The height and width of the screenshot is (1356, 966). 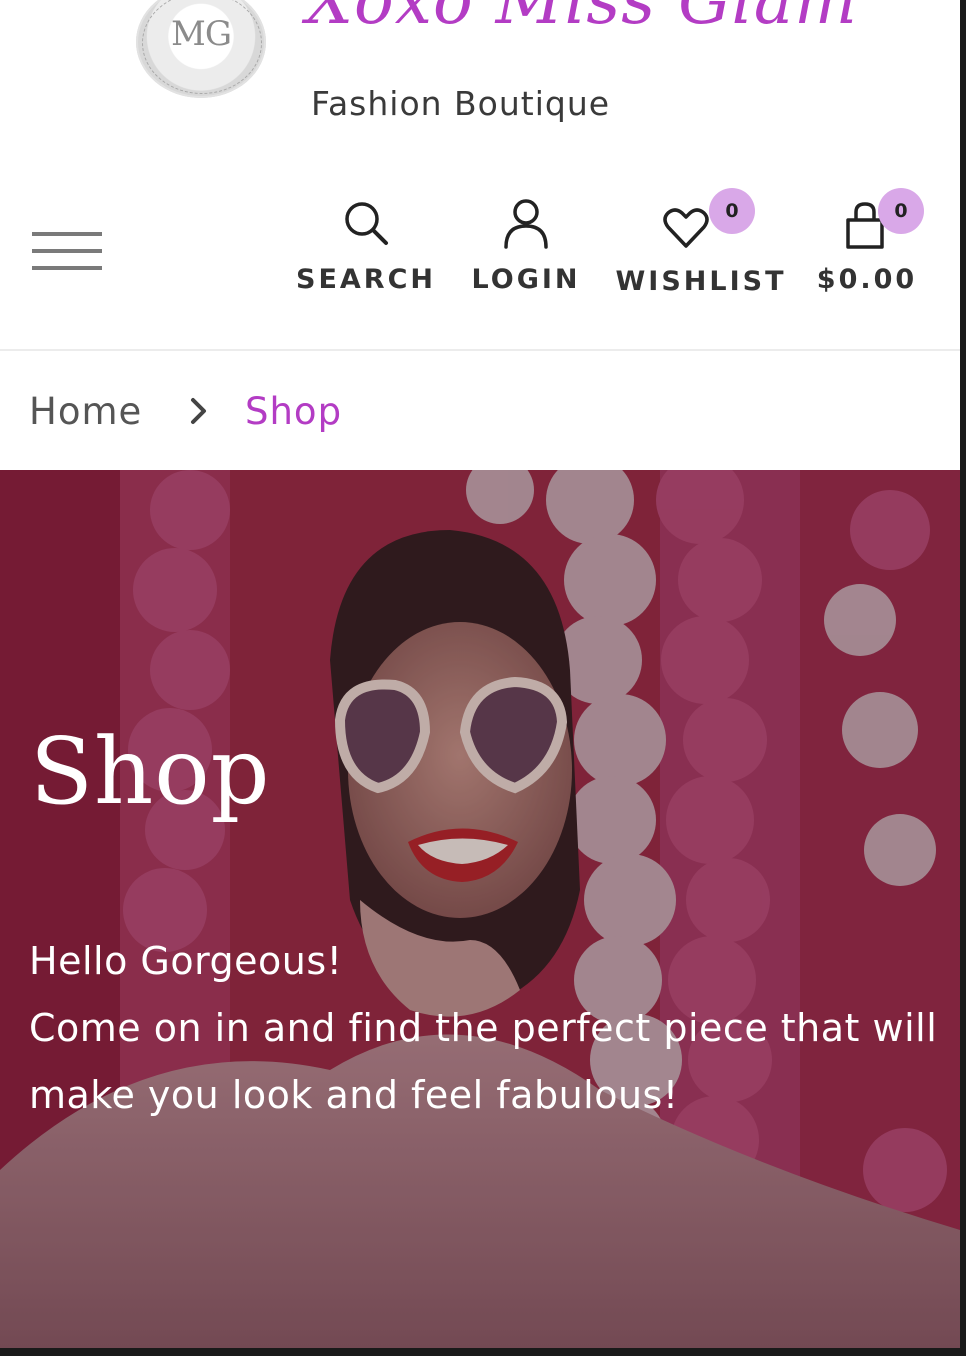 I want to click on brand-name: Xoxo Miss Glam, so click(x=586, y=19).